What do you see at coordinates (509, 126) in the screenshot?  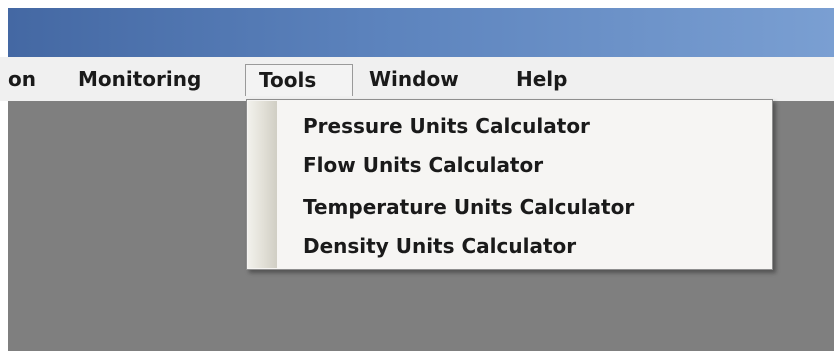 I see `pressure-units-calculator-item: Pressure Units Calculator` at bounding box center [509, 126].